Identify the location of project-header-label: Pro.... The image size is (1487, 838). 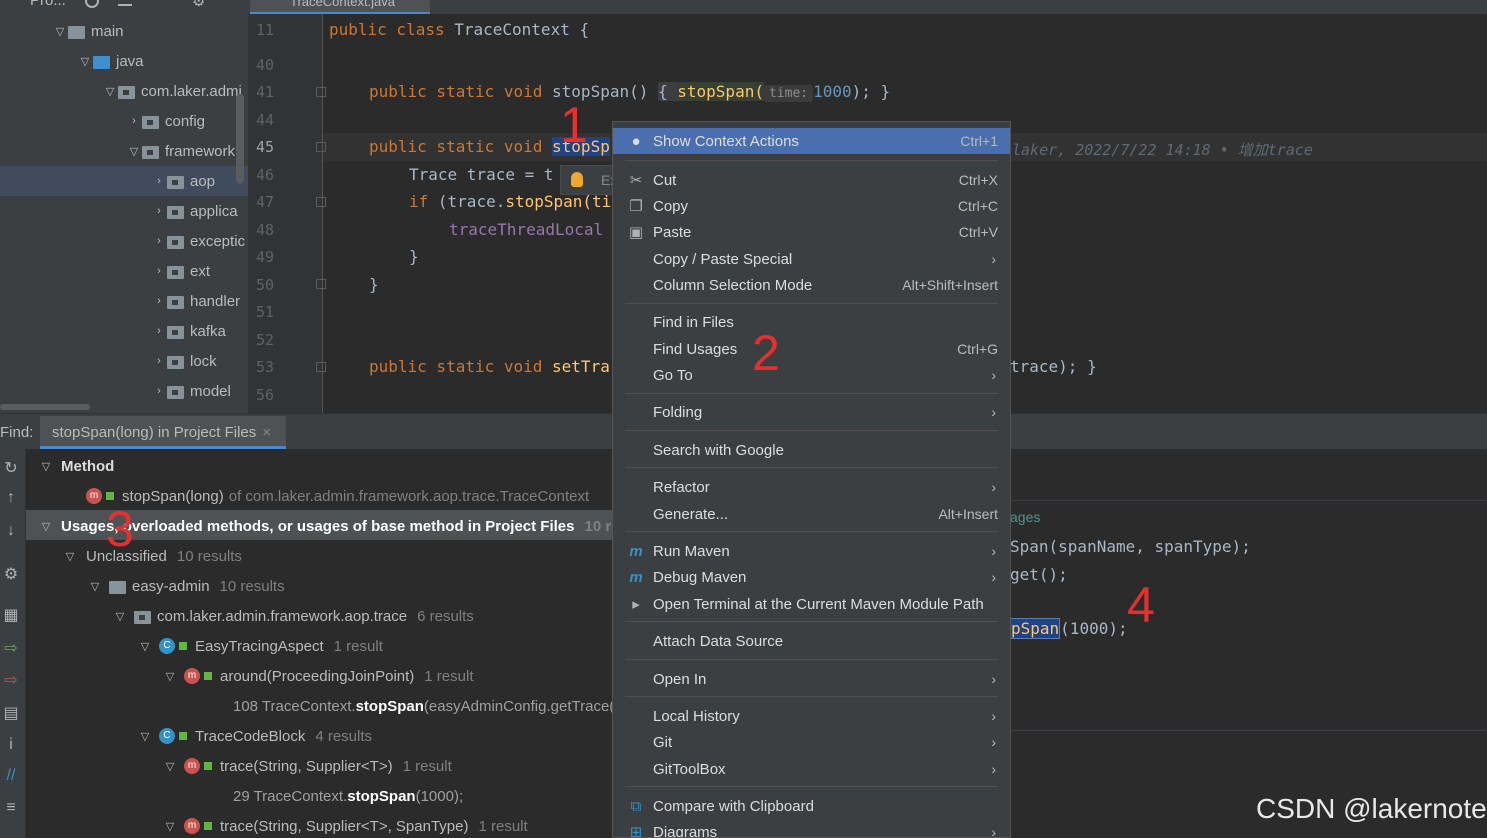
(48, 4).